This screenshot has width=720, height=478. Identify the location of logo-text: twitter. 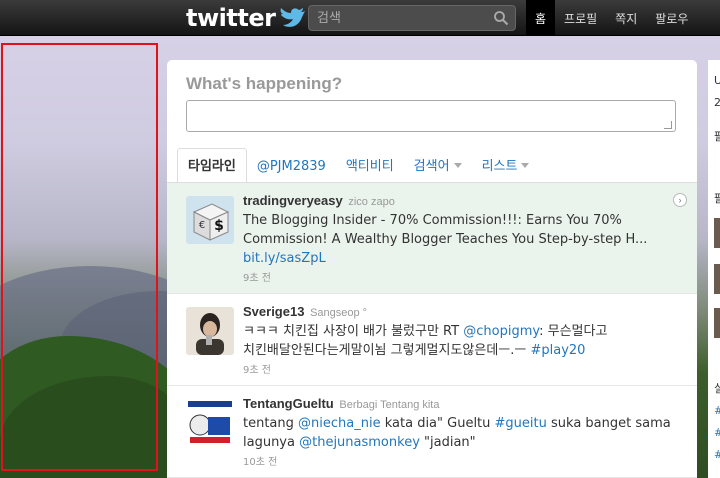
(231, 18).